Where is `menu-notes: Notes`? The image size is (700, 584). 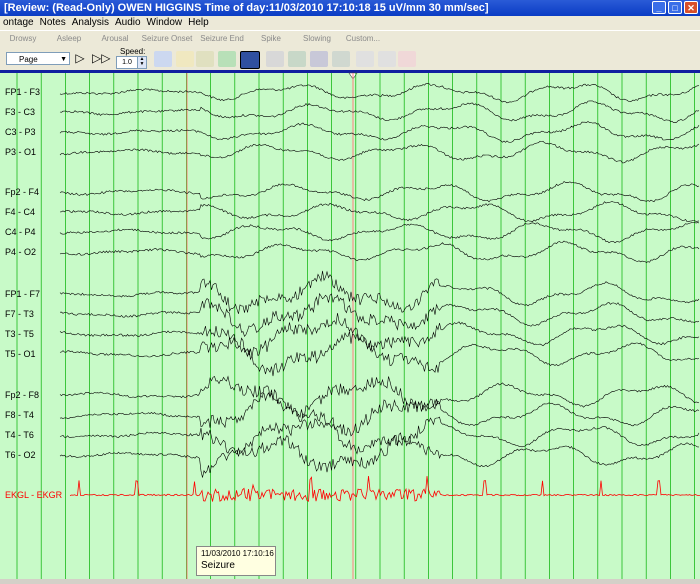 menu-notes: Notes is located at coordinates (53, 23).